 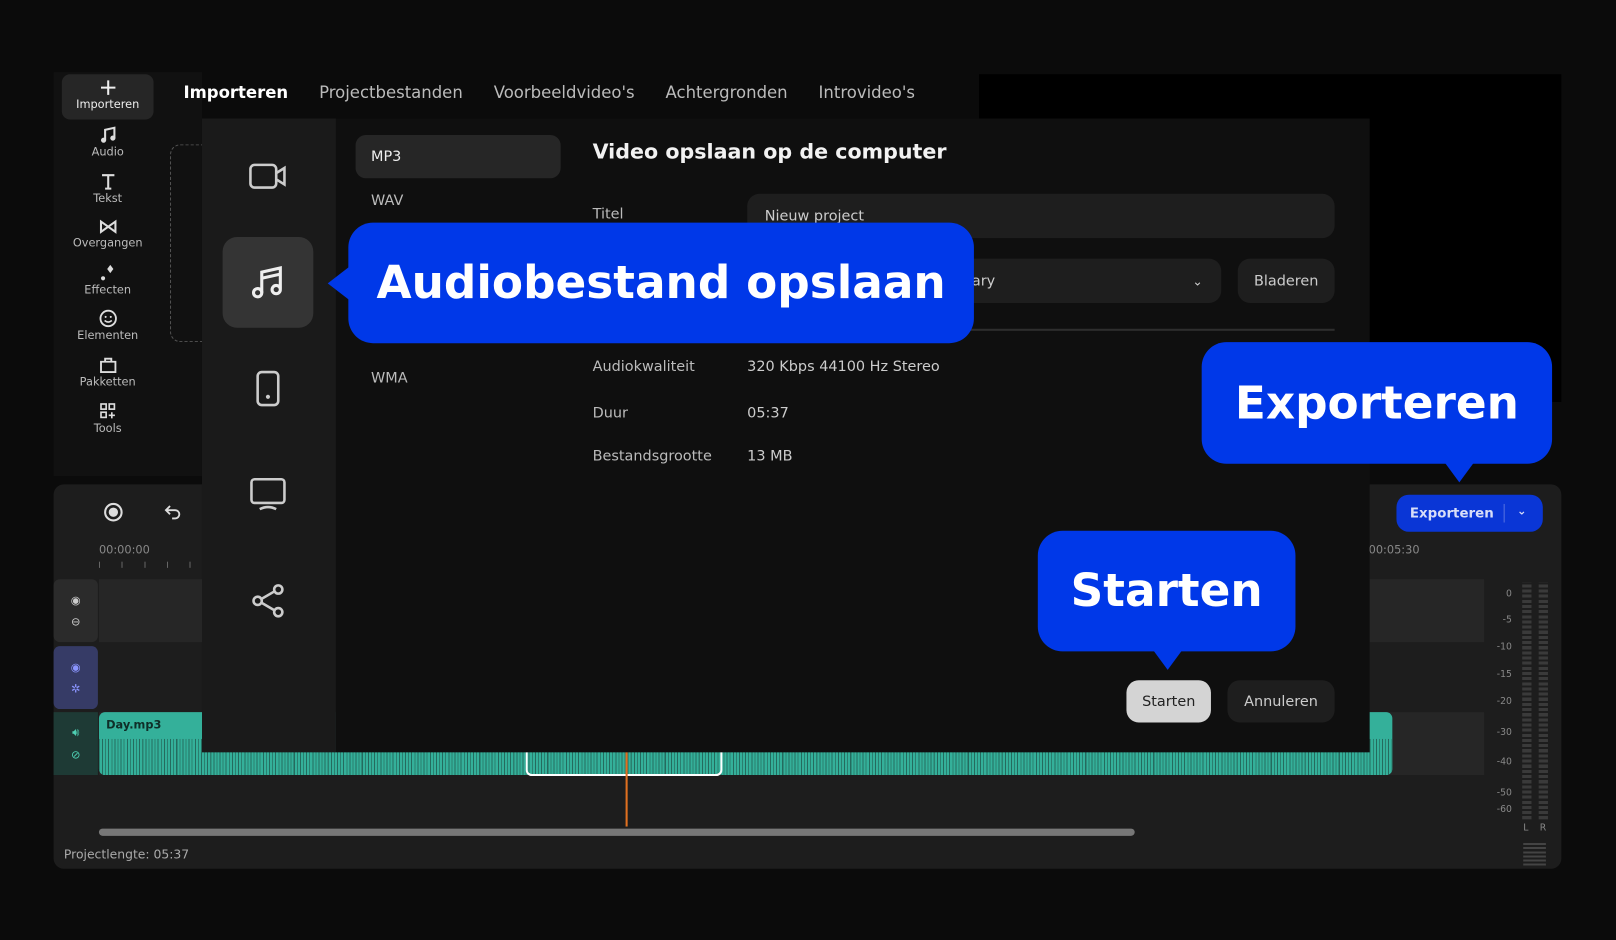 What do you see at coordinates (75, 611) in the screenshot?
I see `track-header-video: ◉ ⊖` at bounding box center [75, 611].